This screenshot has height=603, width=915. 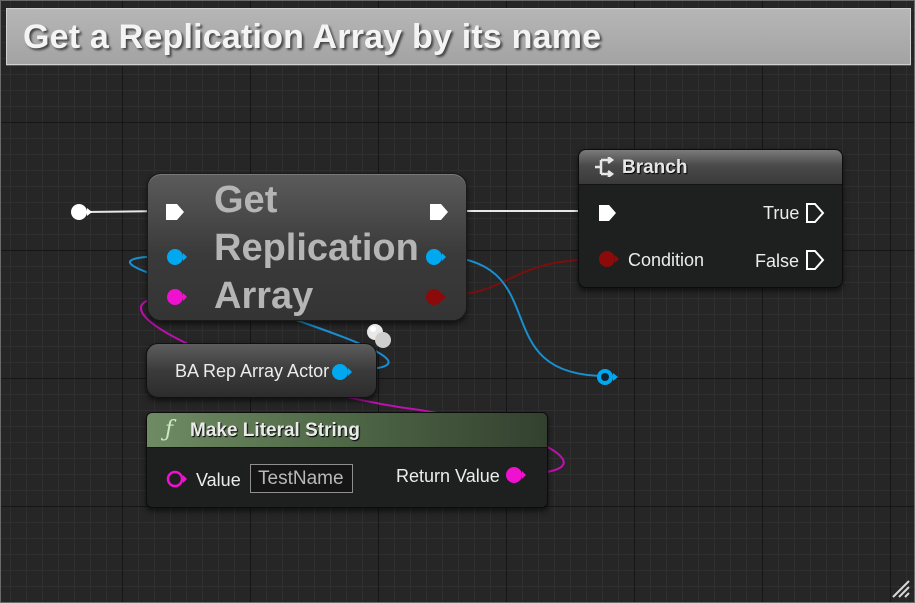 I want to click on branch-condition-pin, so click(x=609, y=259).